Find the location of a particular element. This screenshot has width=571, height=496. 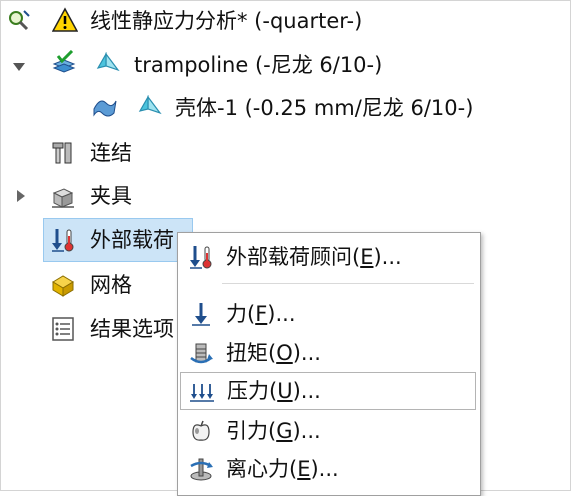

tree-item-part: trampoline (-尼龙 6/10-) is located at coordinates (210, 65).